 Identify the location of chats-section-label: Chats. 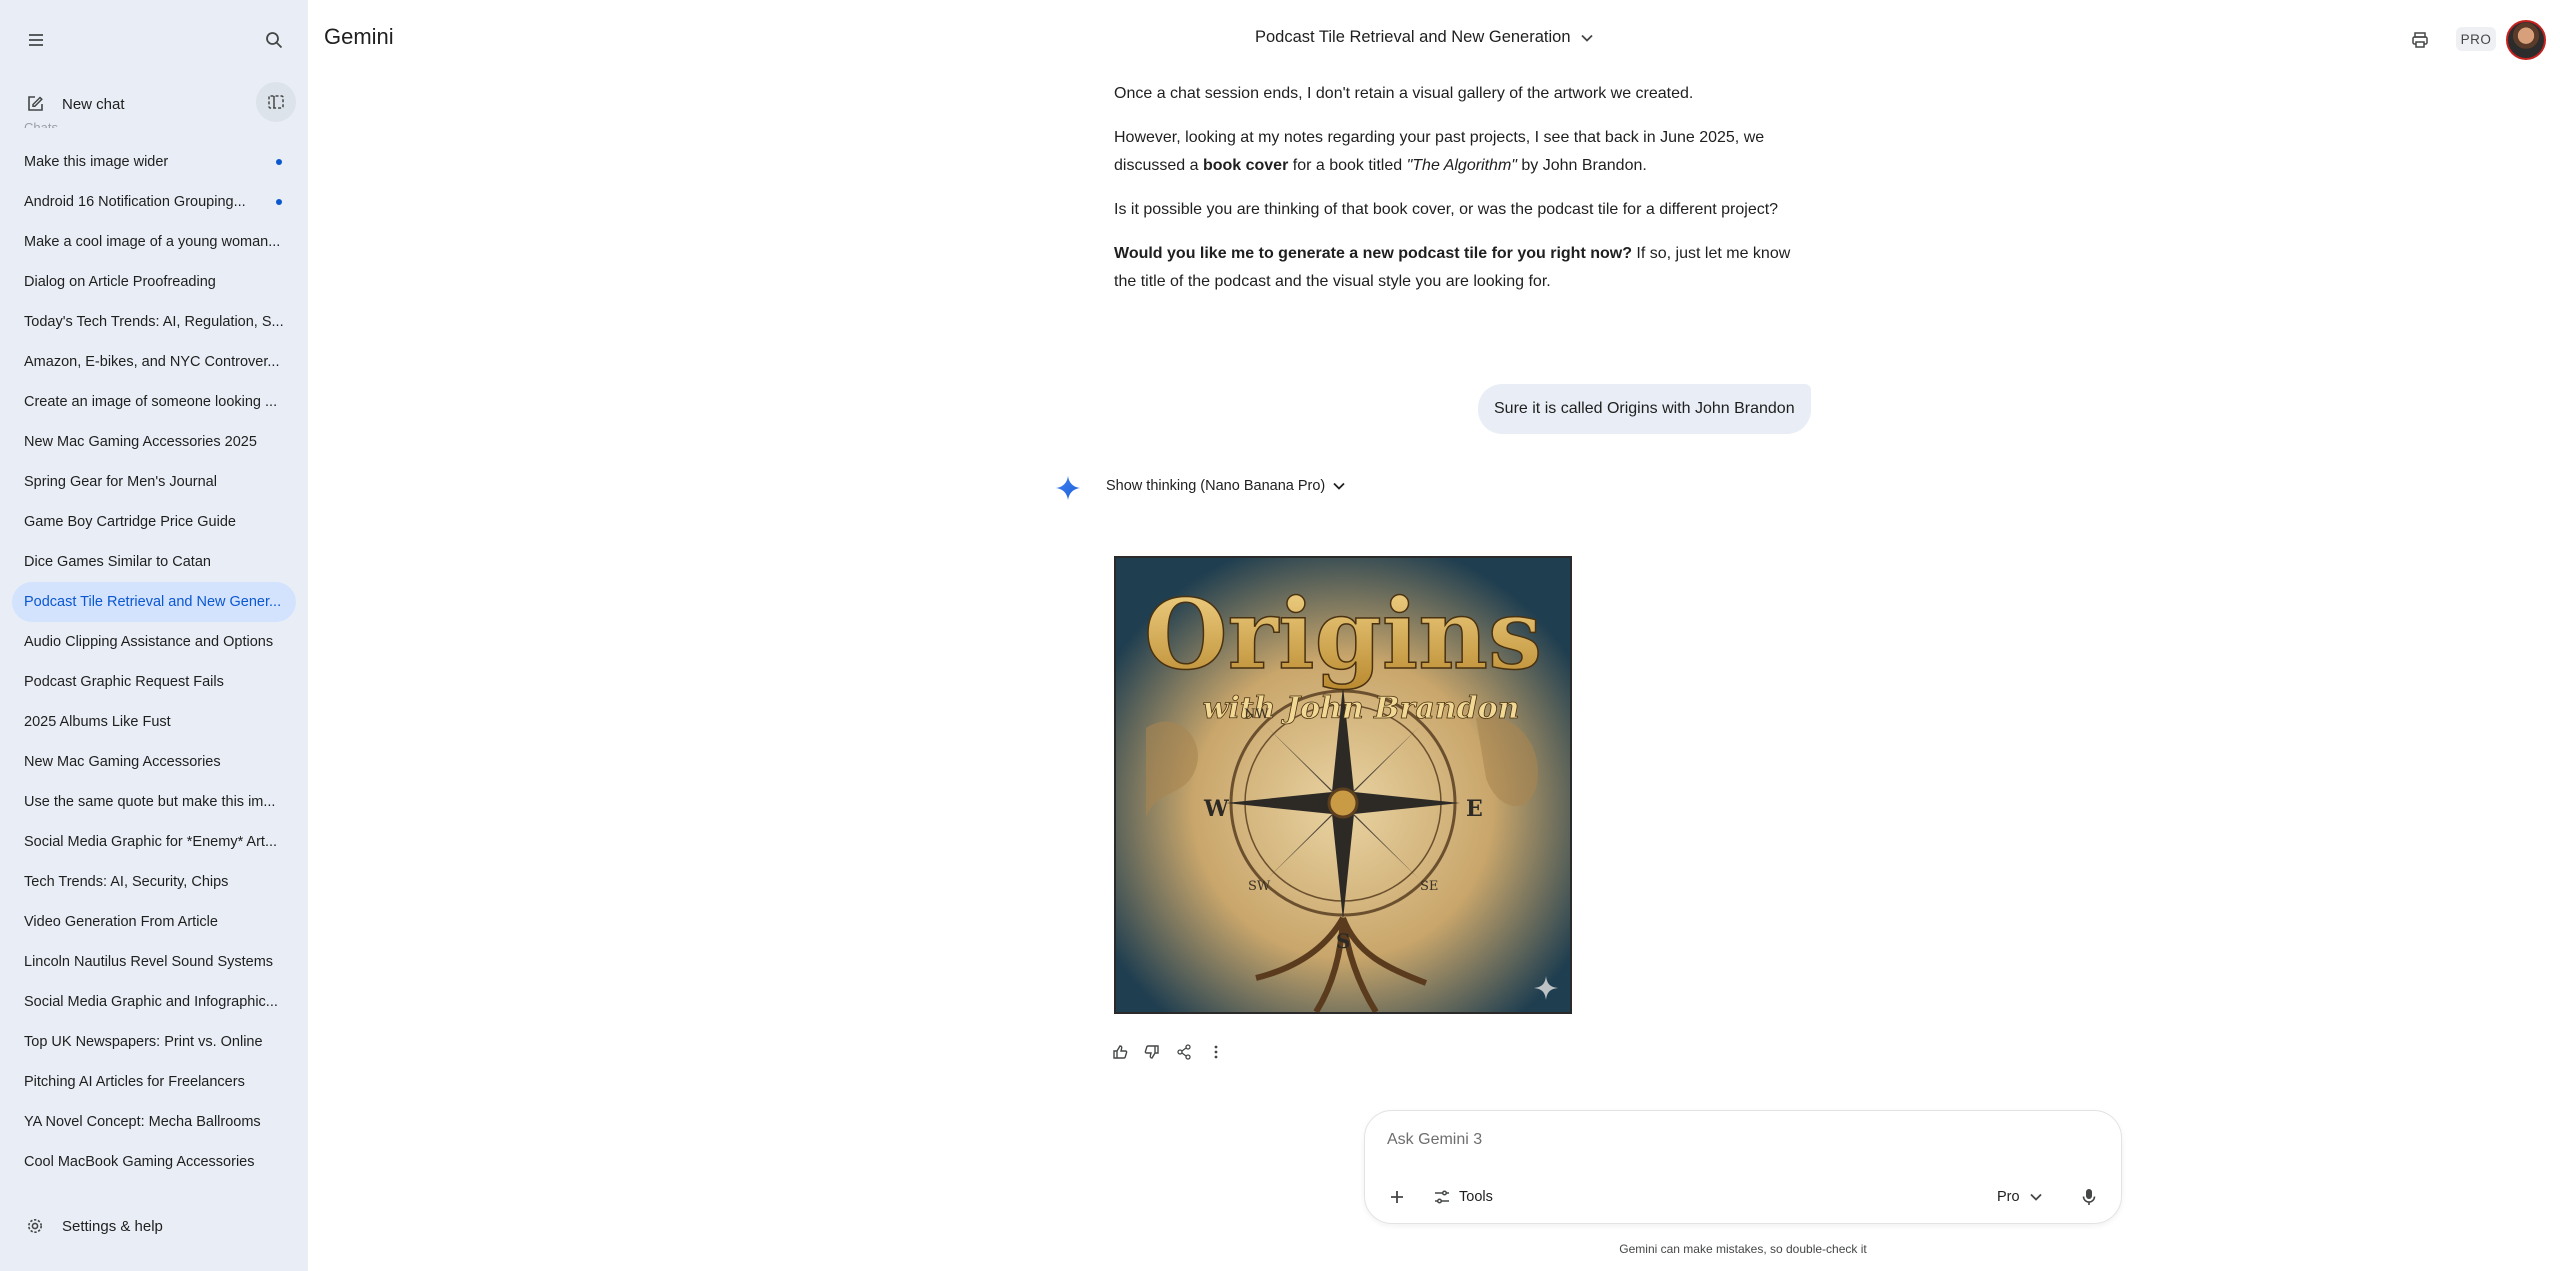
(41, 124).